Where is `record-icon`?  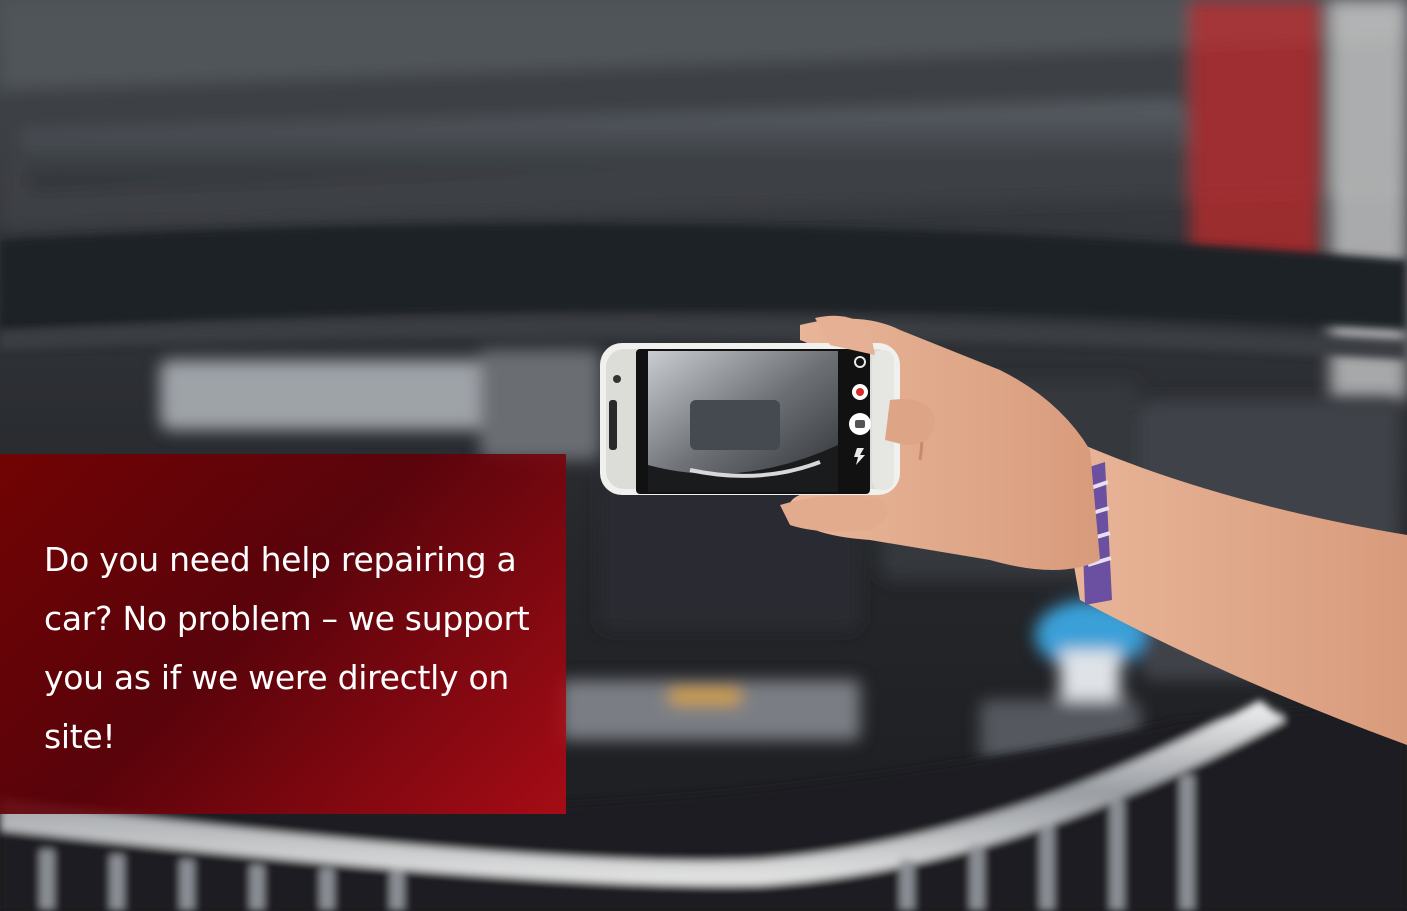 record-icon is located at coordinates (860, 392).